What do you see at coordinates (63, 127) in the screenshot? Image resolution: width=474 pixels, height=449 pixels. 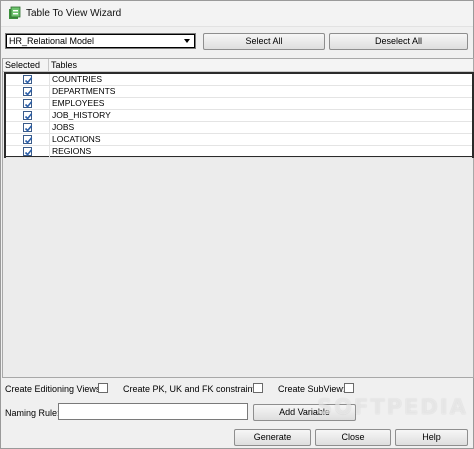 I see `row-table-name: JOBS` at bounding box center [63, 127].